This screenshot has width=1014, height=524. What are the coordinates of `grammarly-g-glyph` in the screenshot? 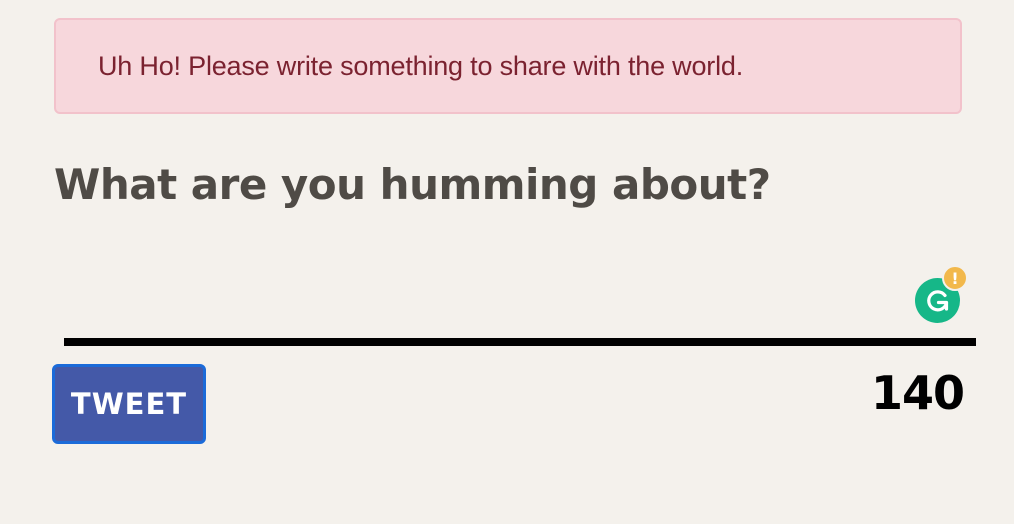 It's located at (937, 300).